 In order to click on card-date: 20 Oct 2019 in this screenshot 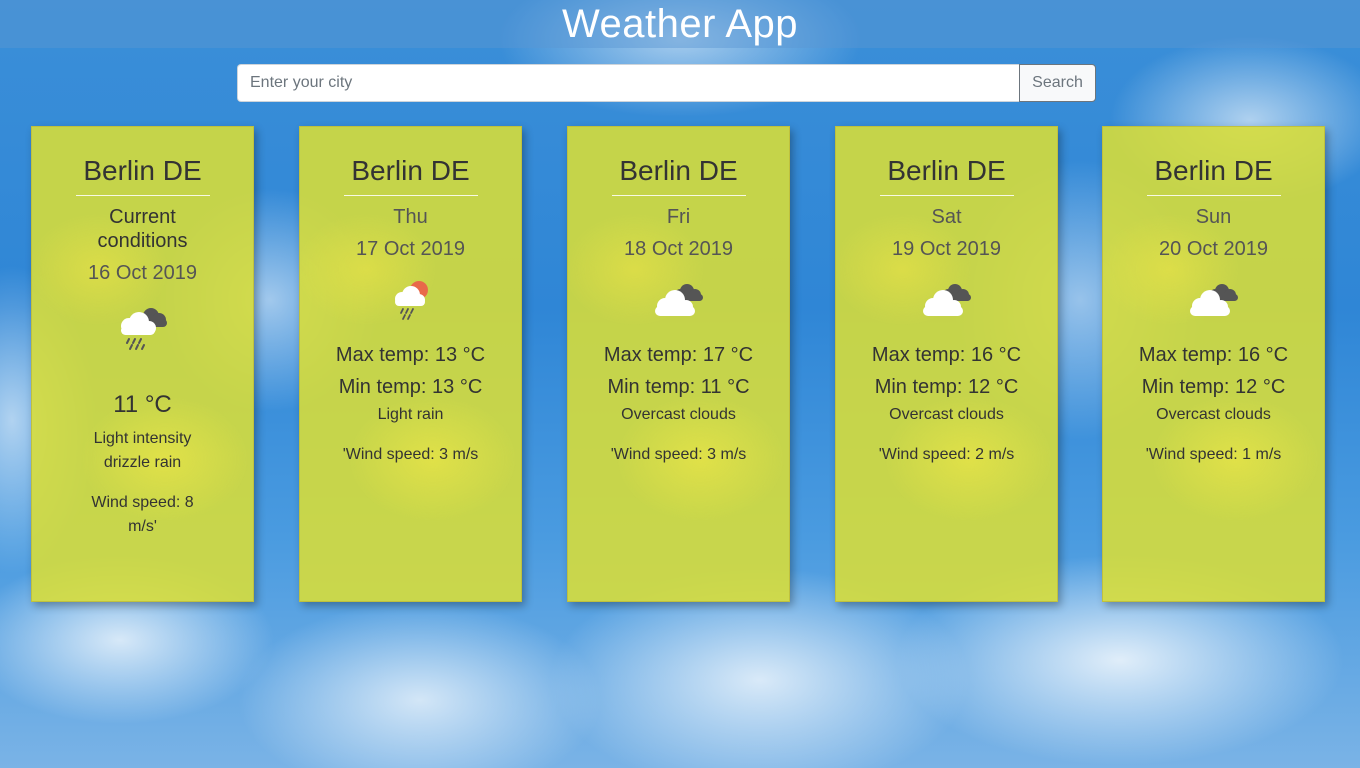, I will do `click(1213, 249)`.